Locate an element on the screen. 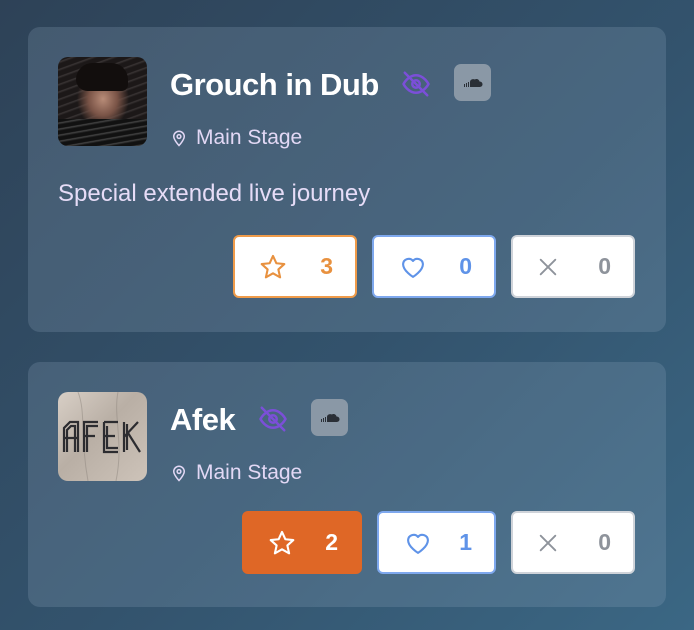  afek-logo is located at coordinates (101, 436).